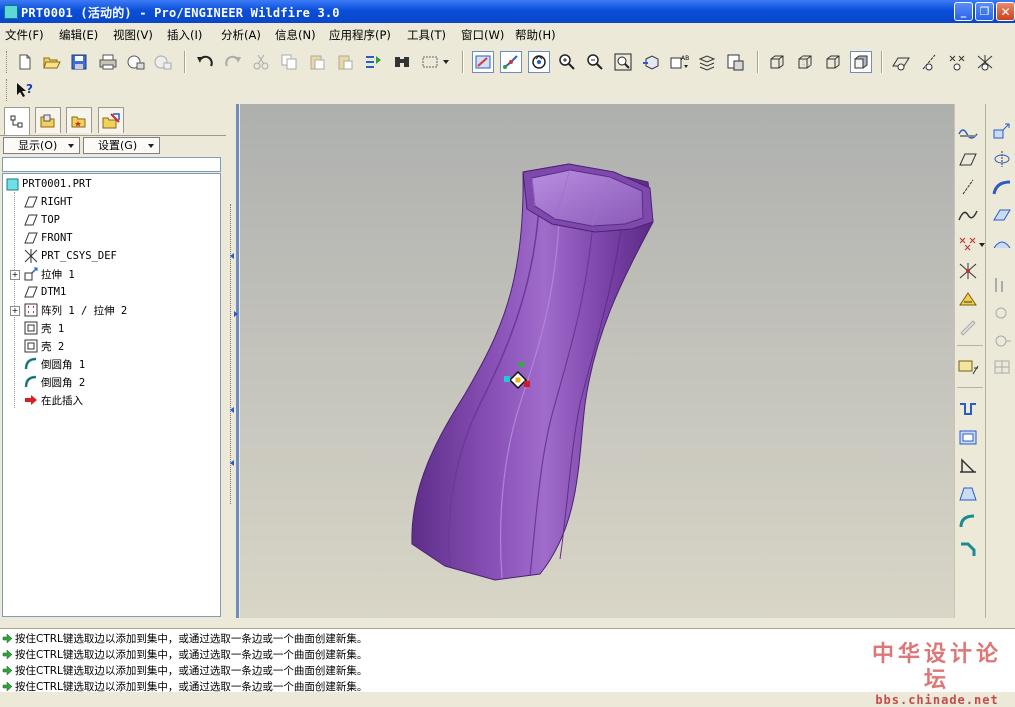  What do you see at coordinates (805, 62) in the screenshot?
I see `hidden-line-icon` at bounding box center [805, 62].